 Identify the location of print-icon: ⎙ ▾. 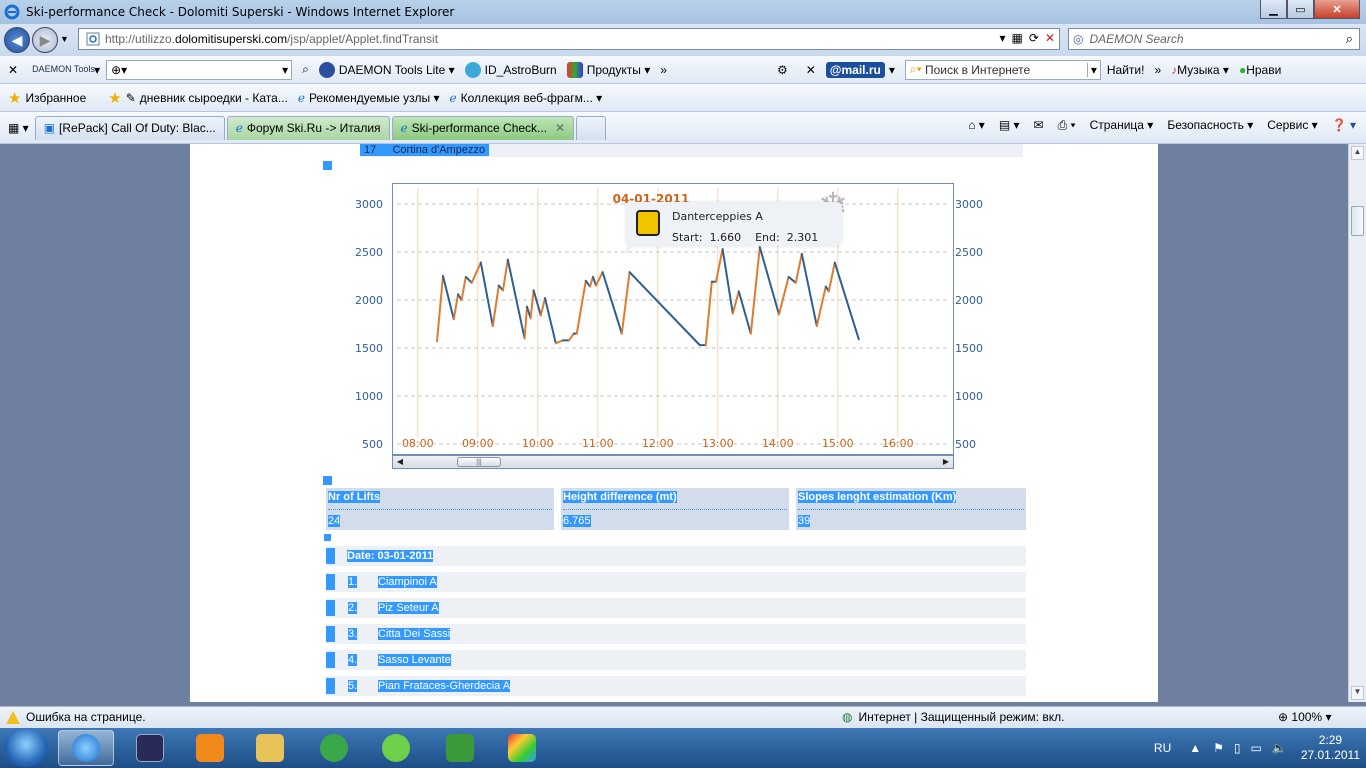
(1067, 125).